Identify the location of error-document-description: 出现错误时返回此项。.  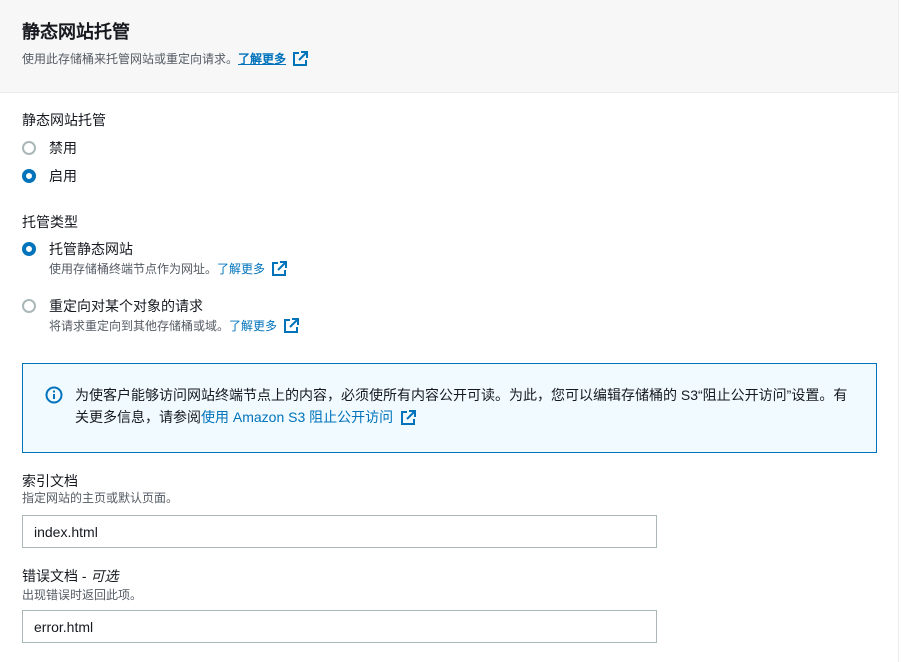
(82, 595).